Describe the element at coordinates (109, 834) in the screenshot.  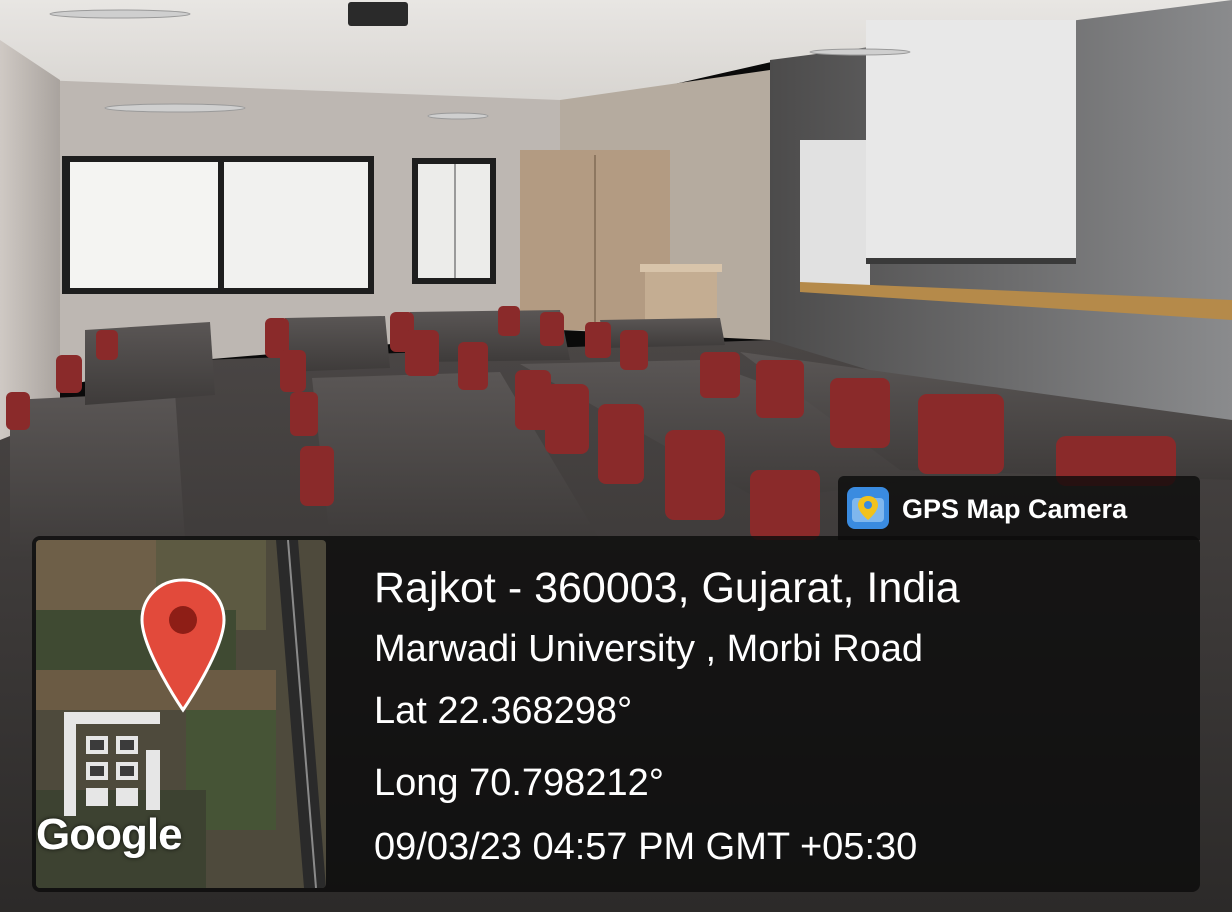
I see `google-logo: Google` at that location.